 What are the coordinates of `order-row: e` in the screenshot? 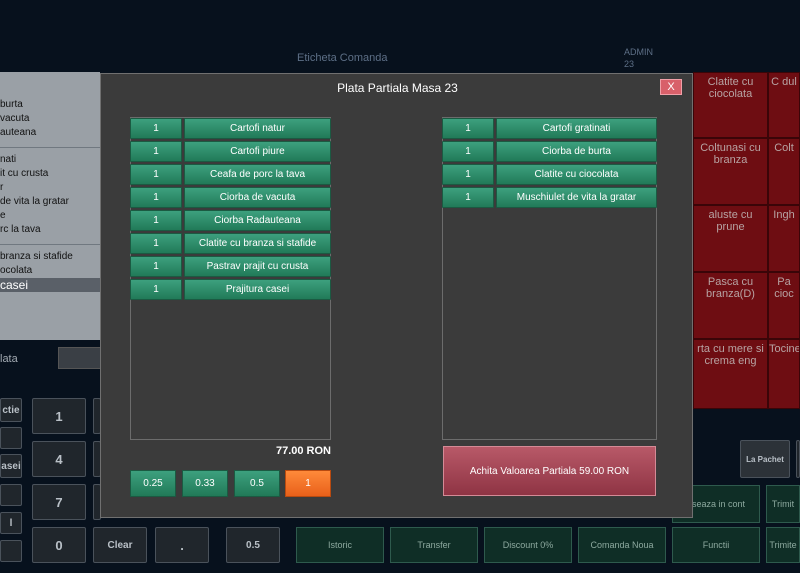 It's located at (3, 215).